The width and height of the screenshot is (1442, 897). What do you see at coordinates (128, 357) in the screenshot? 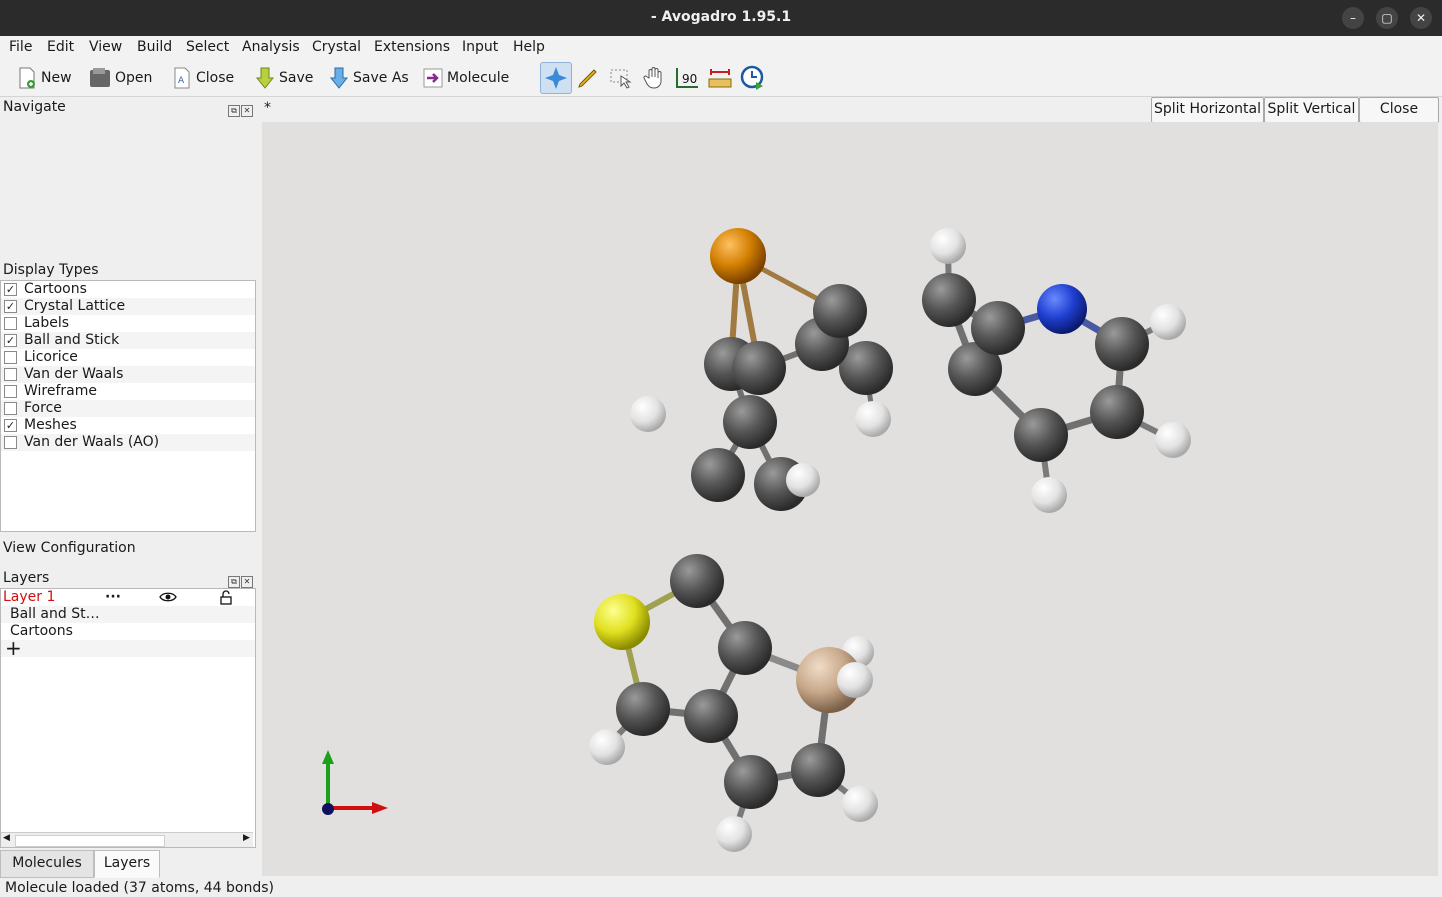
I see `display-type-licorice: Licorice` at bounding box center [128, 357].